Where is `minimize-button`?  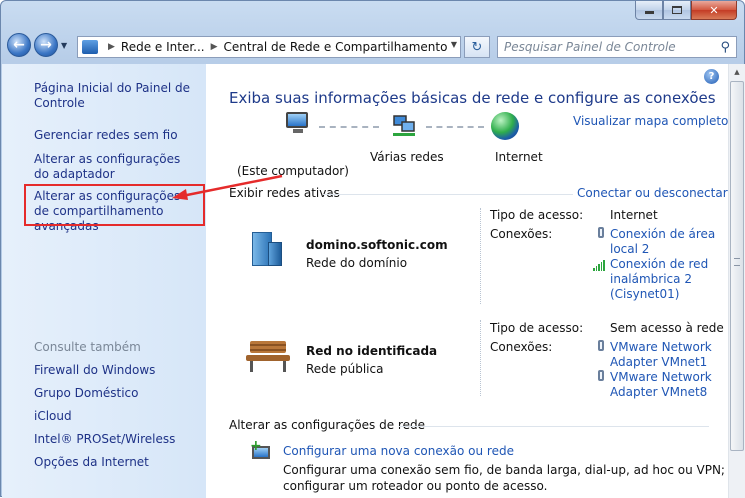
minimize-button is located at coordinates (649, 10).